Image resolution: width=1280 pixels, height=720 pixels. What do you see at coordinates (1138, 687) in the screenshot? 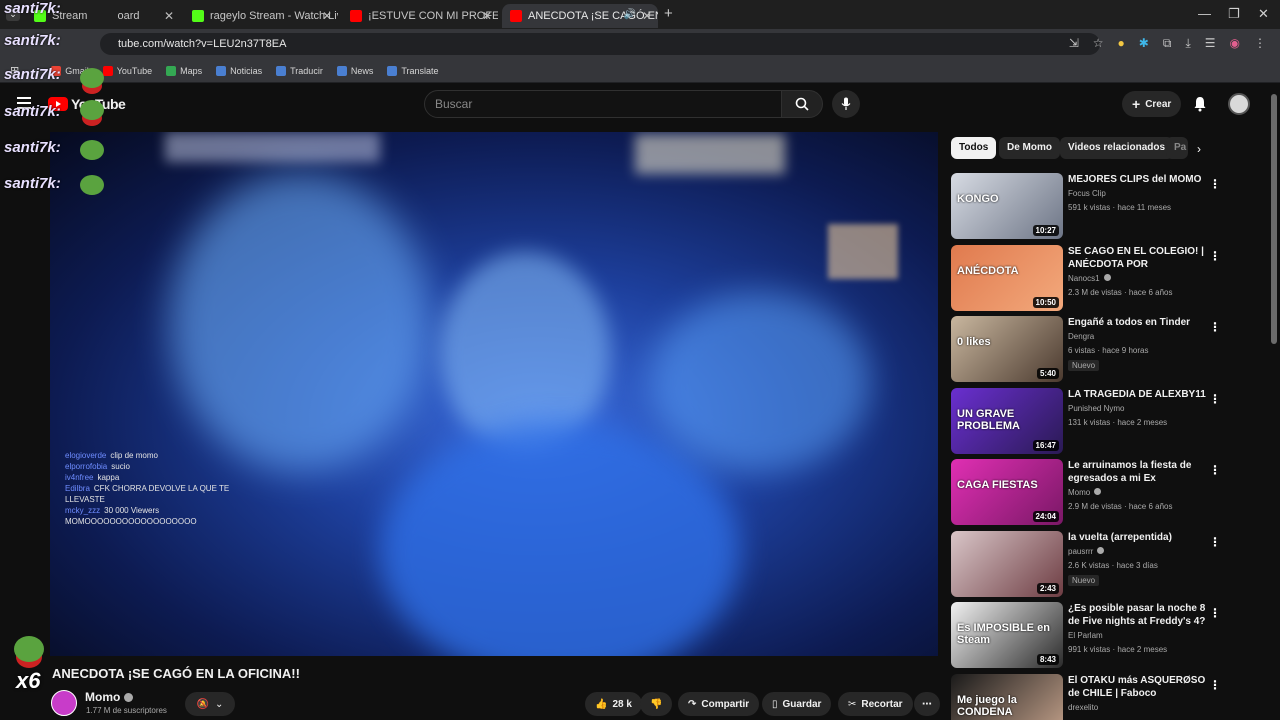
I see `related-video-title: El OTAKU más ASQUERØSO de CHILE | Faboco` at bounding box center [1138, 687].